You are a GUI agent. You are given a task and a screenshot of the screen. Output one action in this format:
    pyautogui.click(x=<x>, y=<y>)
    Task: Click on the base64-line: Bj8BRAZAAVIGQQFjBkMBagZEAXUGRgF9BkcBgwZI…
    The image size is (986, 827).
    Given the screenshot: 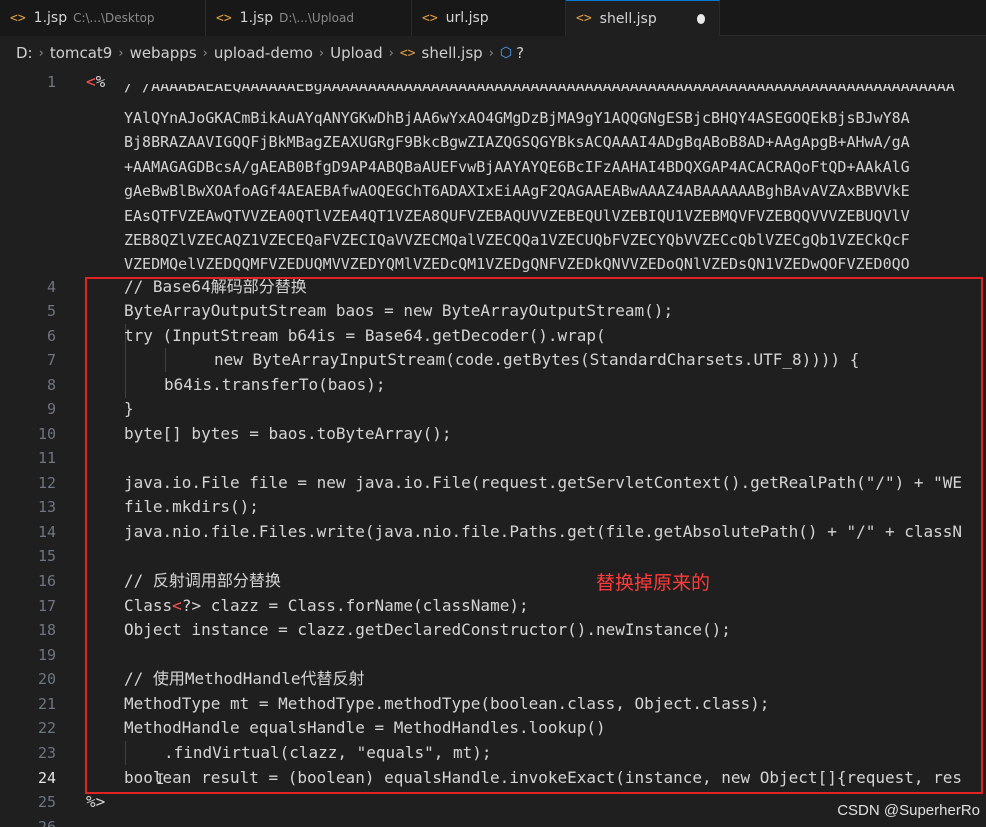 What is the action you would take?
    pyautogui.click(x=517, y=142)
    